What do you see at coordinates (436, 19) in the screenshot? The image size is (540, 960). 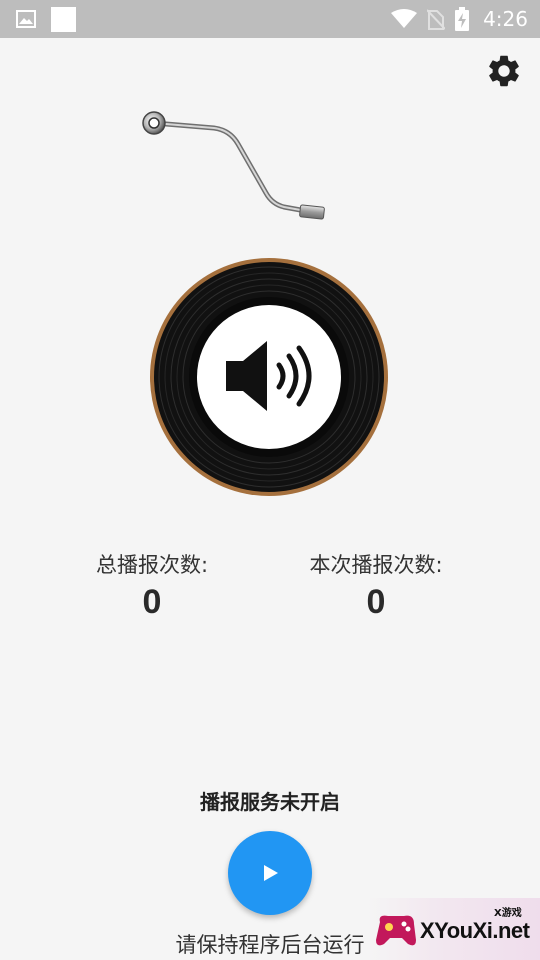 I see `no-sim-icon` at bounding box center [436, 19].